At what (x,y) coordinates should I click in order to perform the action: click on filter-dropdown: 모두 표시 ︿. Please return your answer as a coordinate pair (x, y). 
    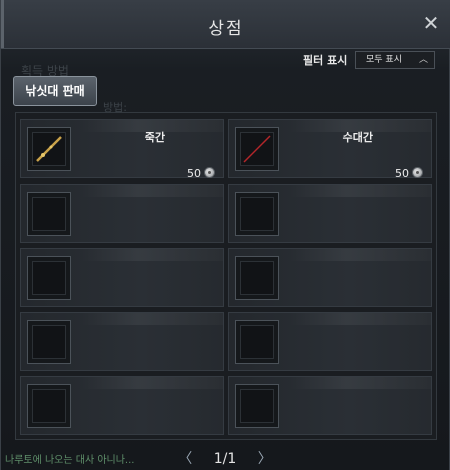
    Looking at the image, I should click on (395, 60).